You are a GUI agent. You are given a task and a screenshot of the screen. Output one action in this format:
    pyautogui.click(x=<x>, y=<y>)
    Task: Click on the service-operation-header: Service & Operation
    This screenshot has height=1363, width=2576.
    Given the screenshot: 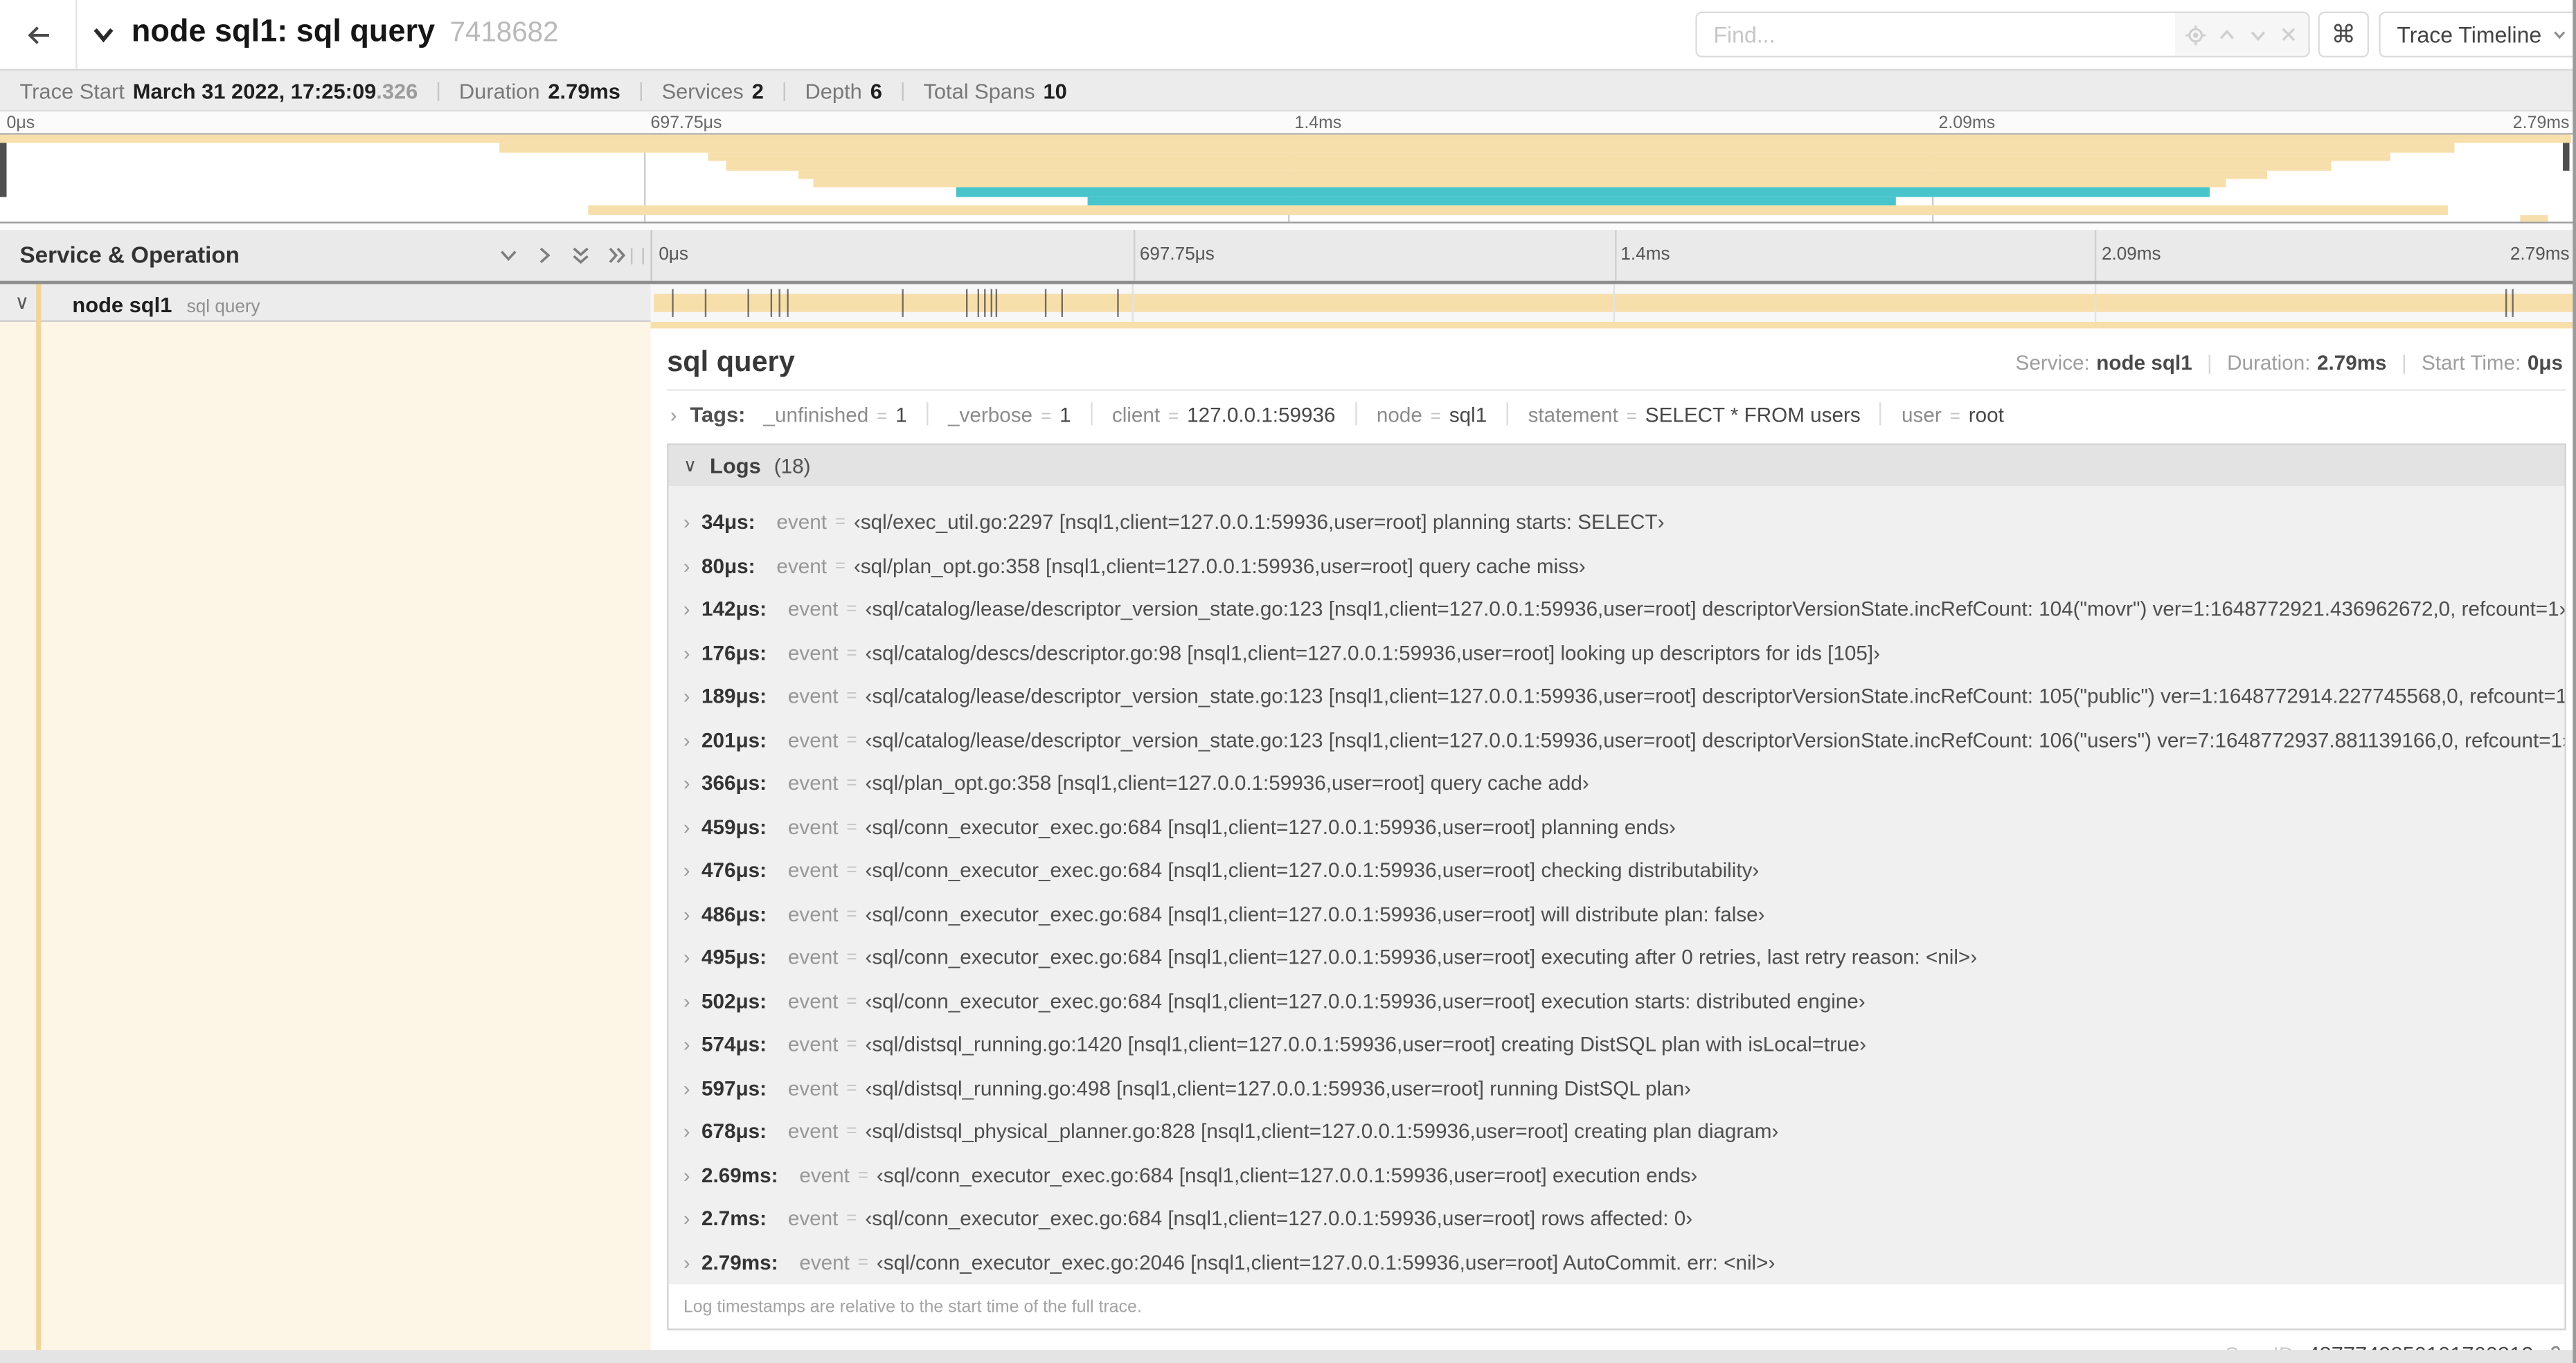 What is the action you would take?
    pyautogui.click(x=130, y=255)
    